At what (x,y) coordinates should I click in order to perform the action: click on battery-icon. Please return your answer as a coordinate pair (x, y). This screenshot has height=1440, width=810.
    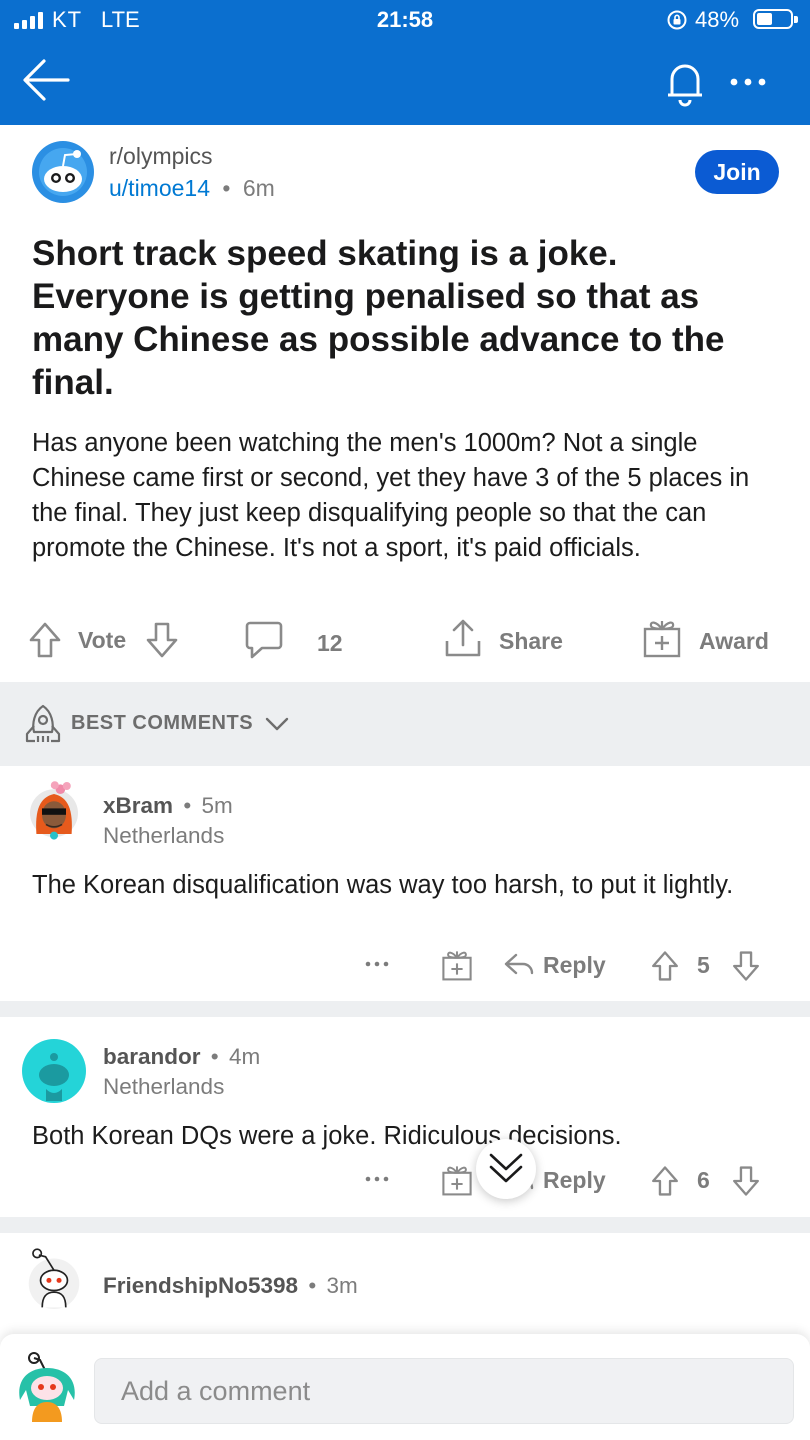
    Looking at the image, I should click on (775, 19).